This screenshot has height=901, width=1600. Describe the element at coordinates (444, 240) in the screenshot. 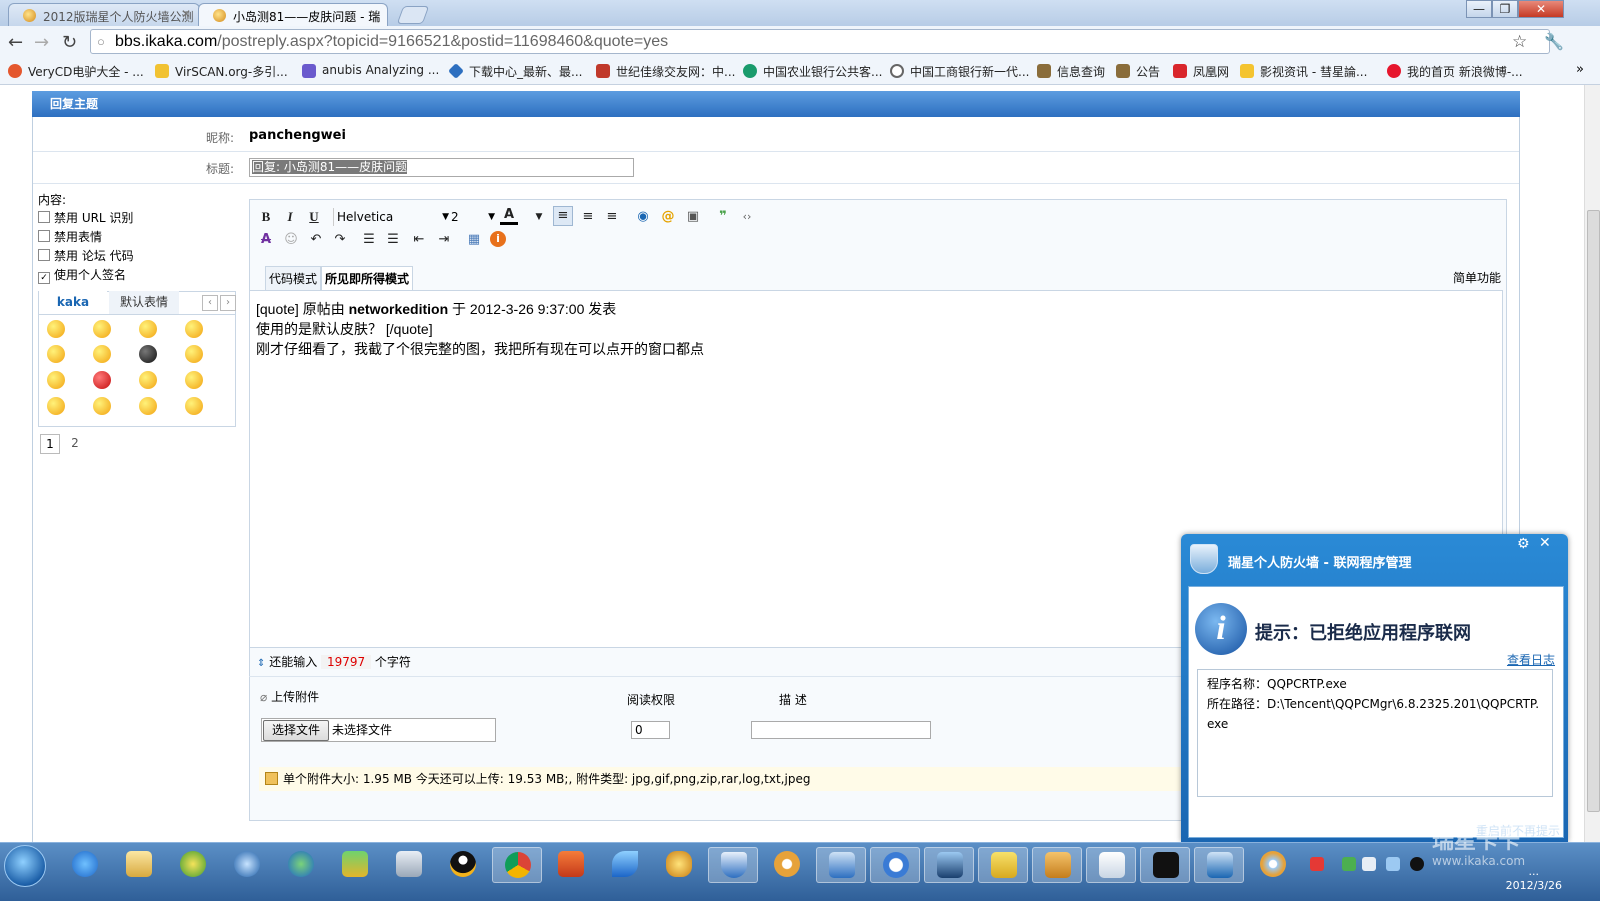

I see `indent-icon: ⇥` at that location.